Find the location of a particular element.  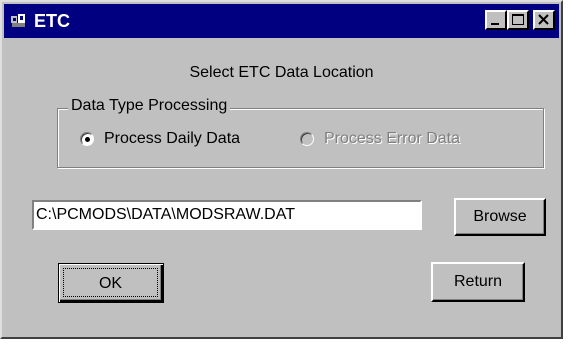

maximize-button is located at coordinates (518, 20).